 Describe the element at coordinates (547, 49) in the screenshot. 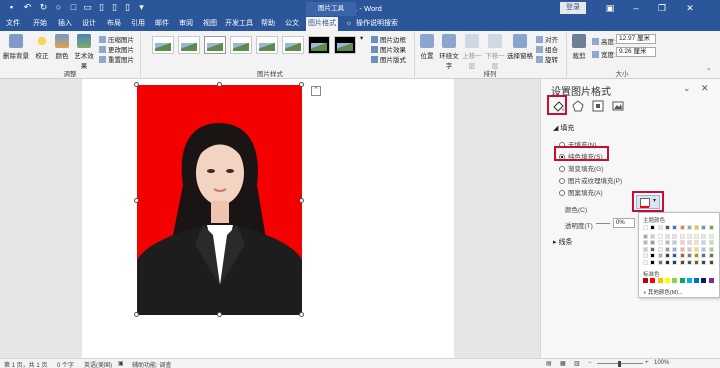

I see `group-button: 组合` at that location.